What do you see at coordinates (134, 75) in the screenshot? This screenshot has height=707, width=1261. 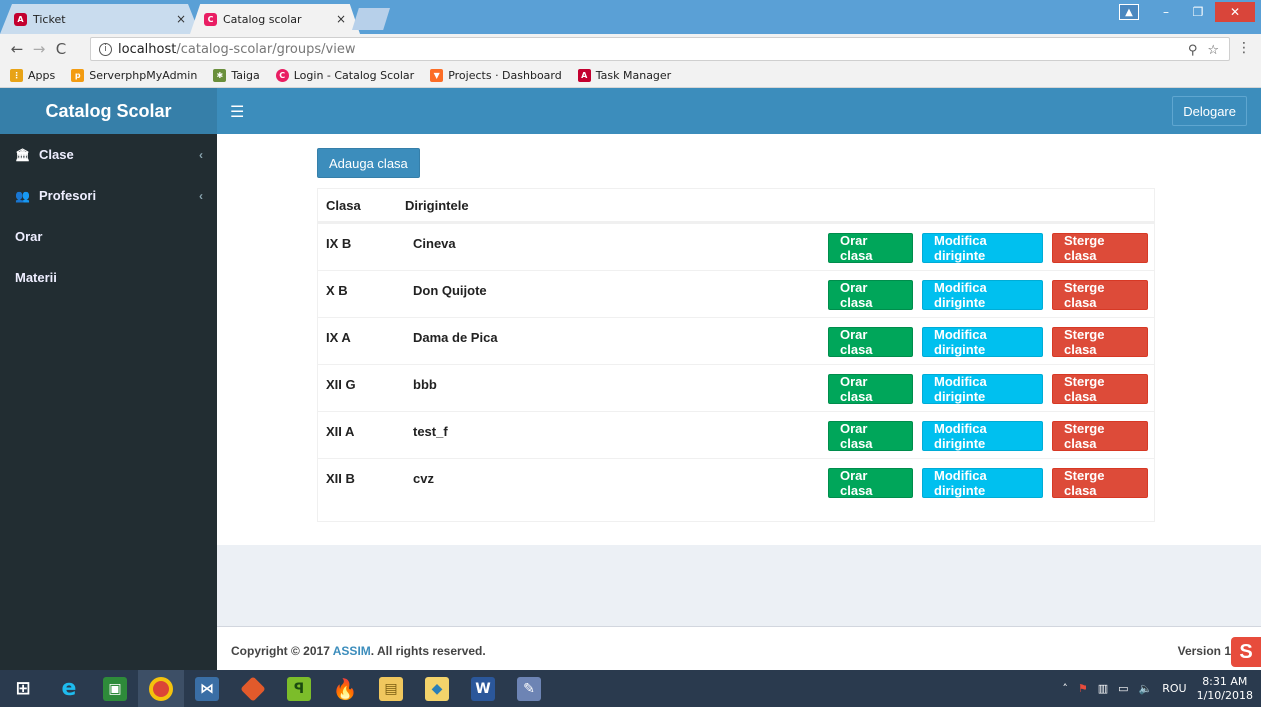 I see `bookmark-phpmyadmin: p ServerphpMyAdmin` at bounding box center [134, 75].